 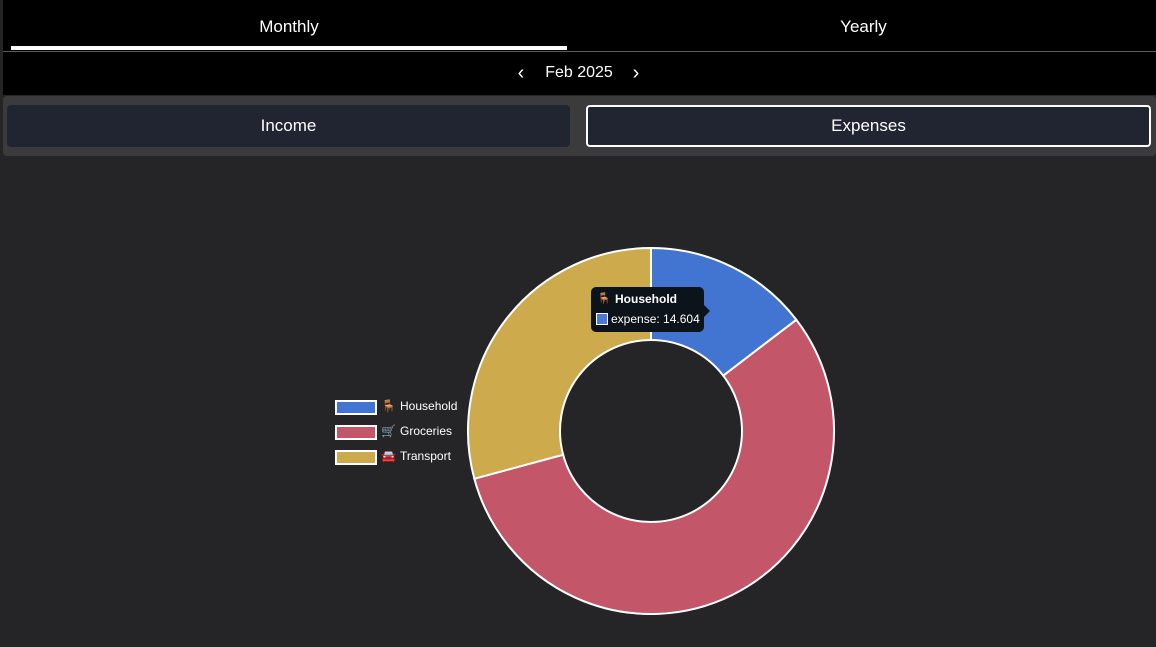 I want to click on car-icon: 🚘, so click(x=388, y=456).